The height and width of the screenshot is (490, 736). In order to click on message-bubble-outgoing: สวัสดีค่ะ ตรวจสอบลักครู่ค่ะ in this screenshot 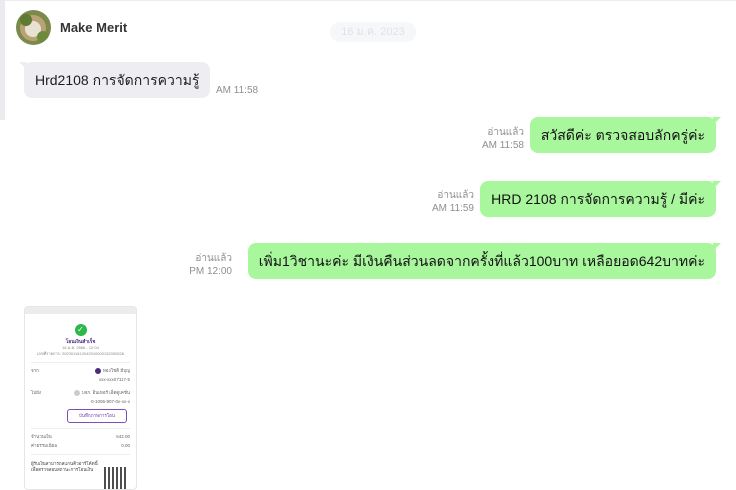, I will do `click(625, 135)`.